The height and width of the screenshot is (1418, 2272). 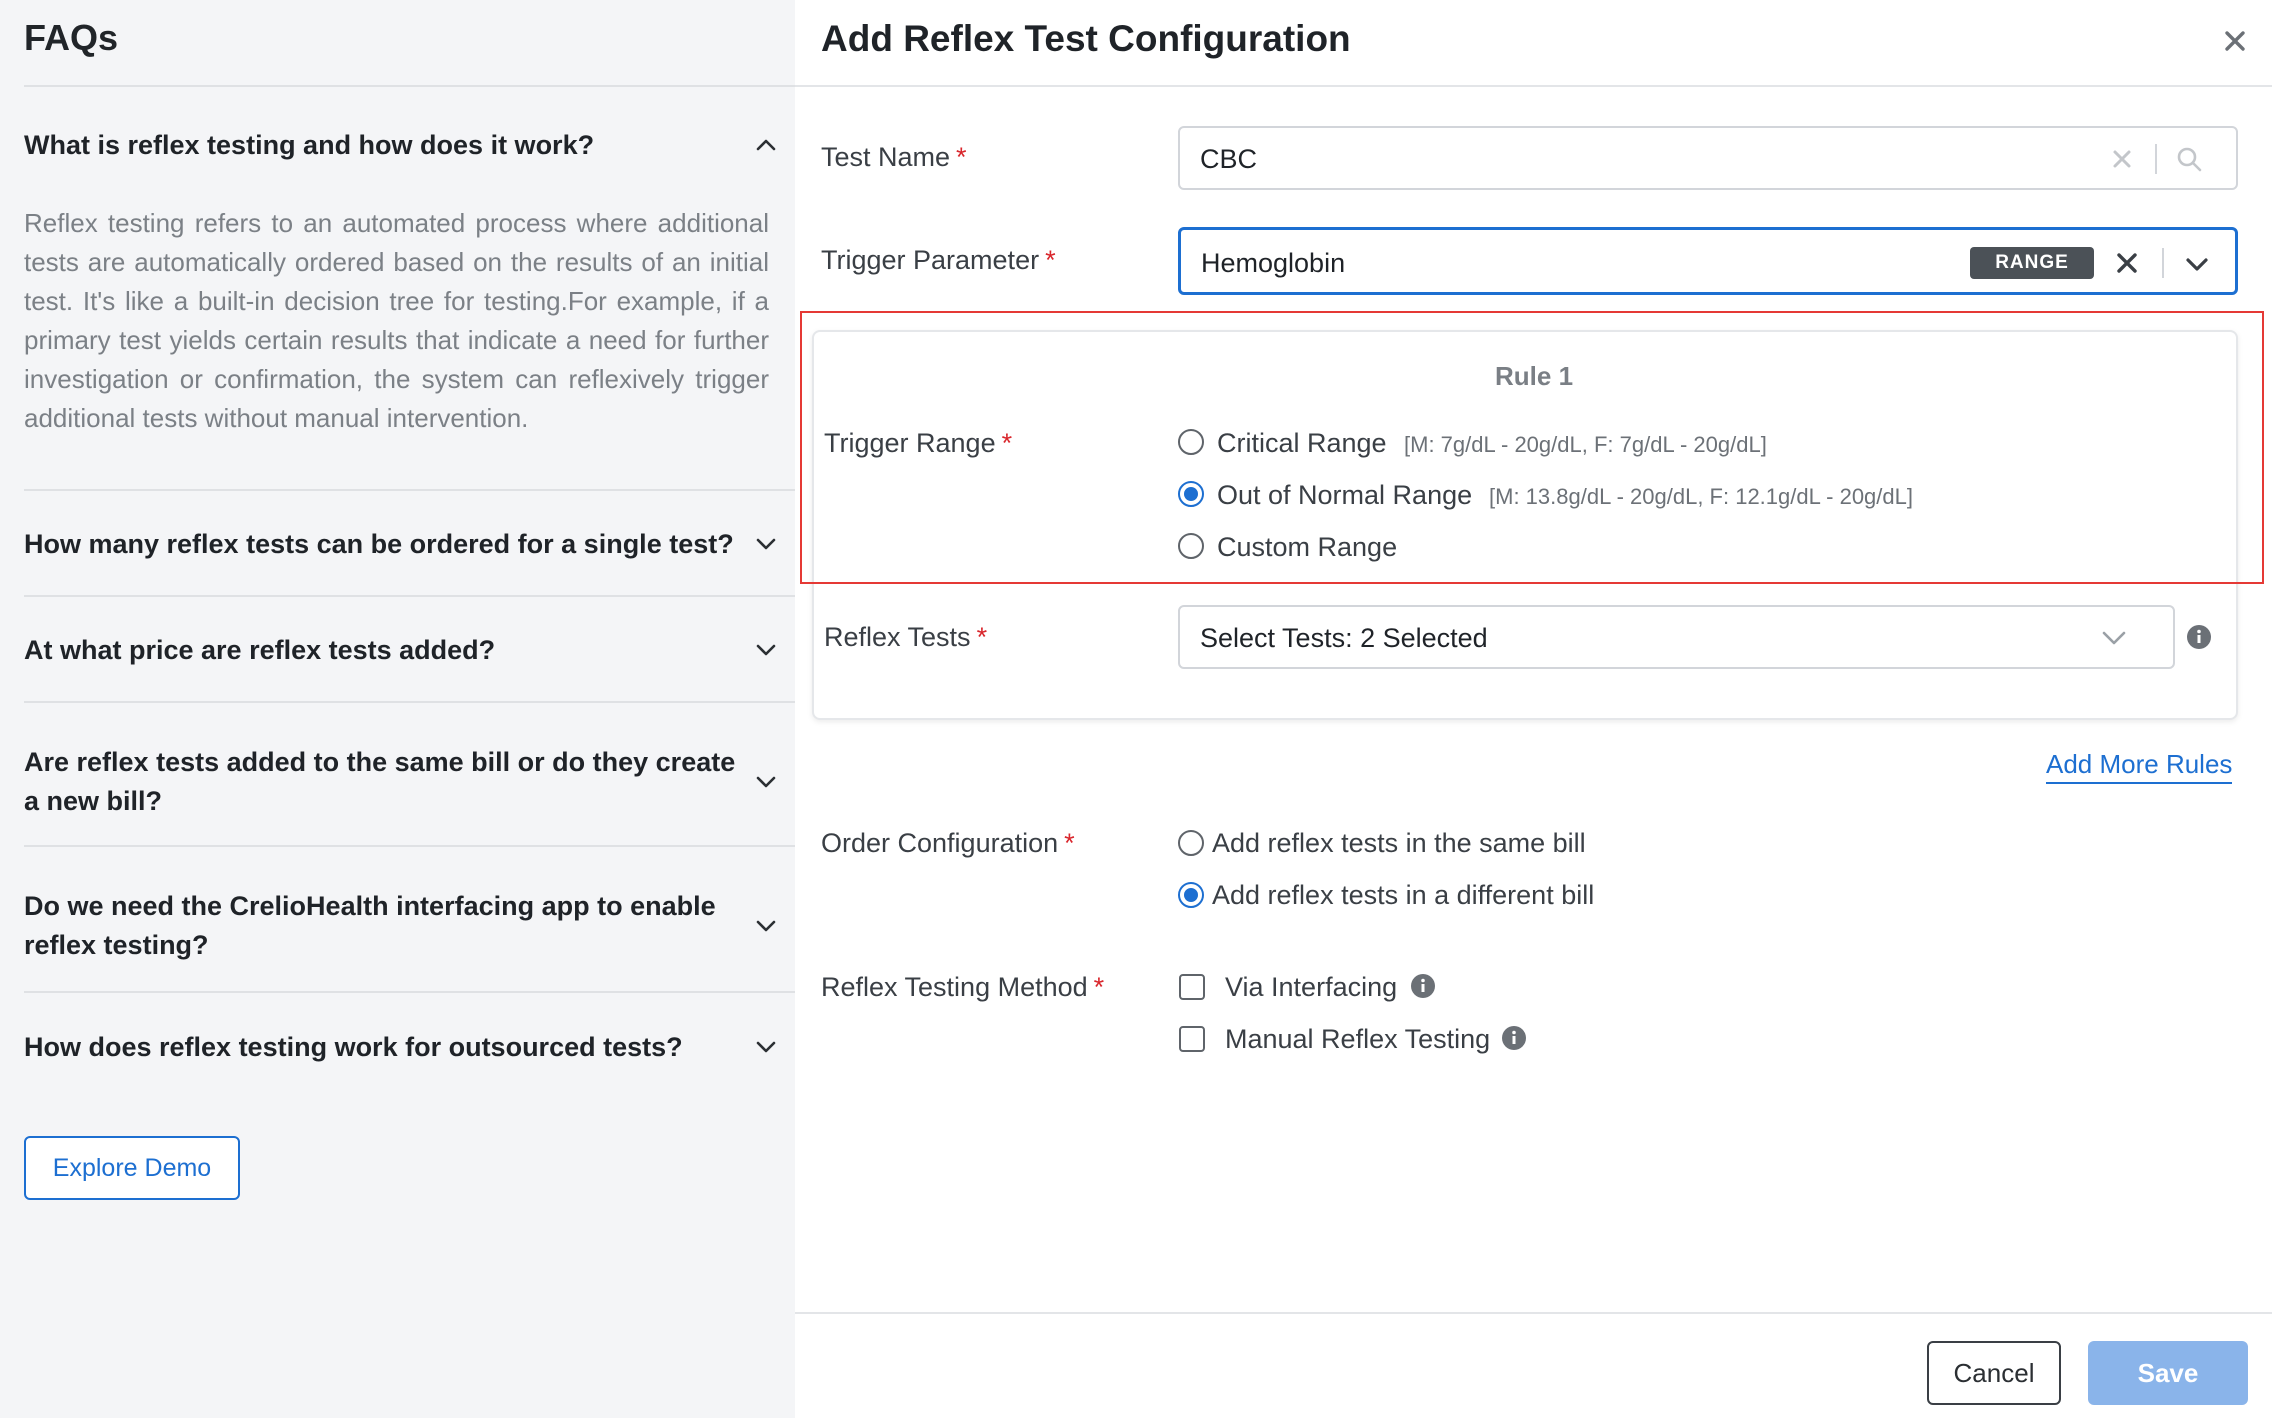 What do you see at coordinates (1357, 1039) in the screenshot?
I see `manual-reflex-label: Manual Reflex Testing` at bounding box center [1357, 1039].